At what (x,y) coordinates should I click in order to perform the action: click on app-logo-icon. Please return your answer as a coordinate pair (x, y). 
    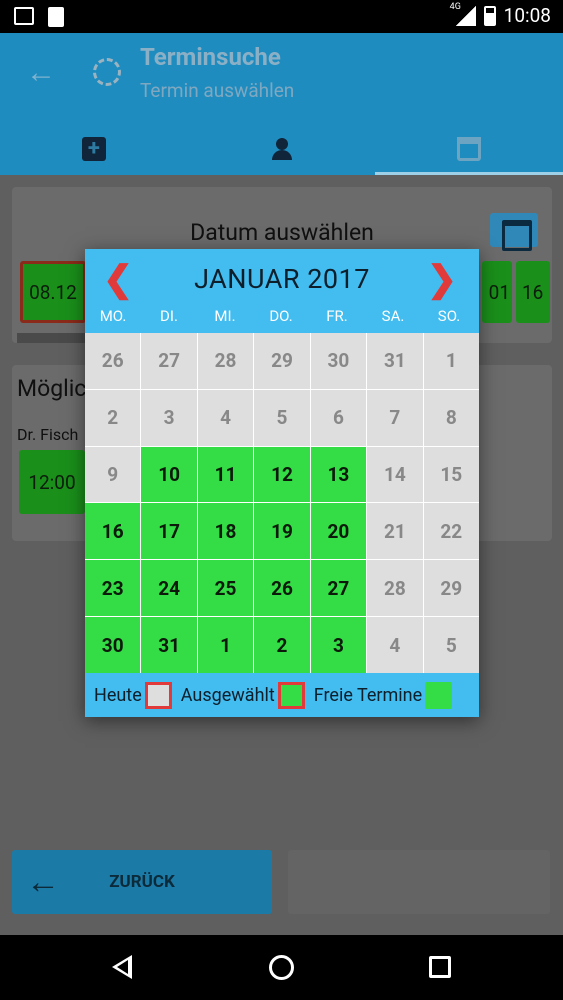
    Looking at the image, I should click on (105, 70).